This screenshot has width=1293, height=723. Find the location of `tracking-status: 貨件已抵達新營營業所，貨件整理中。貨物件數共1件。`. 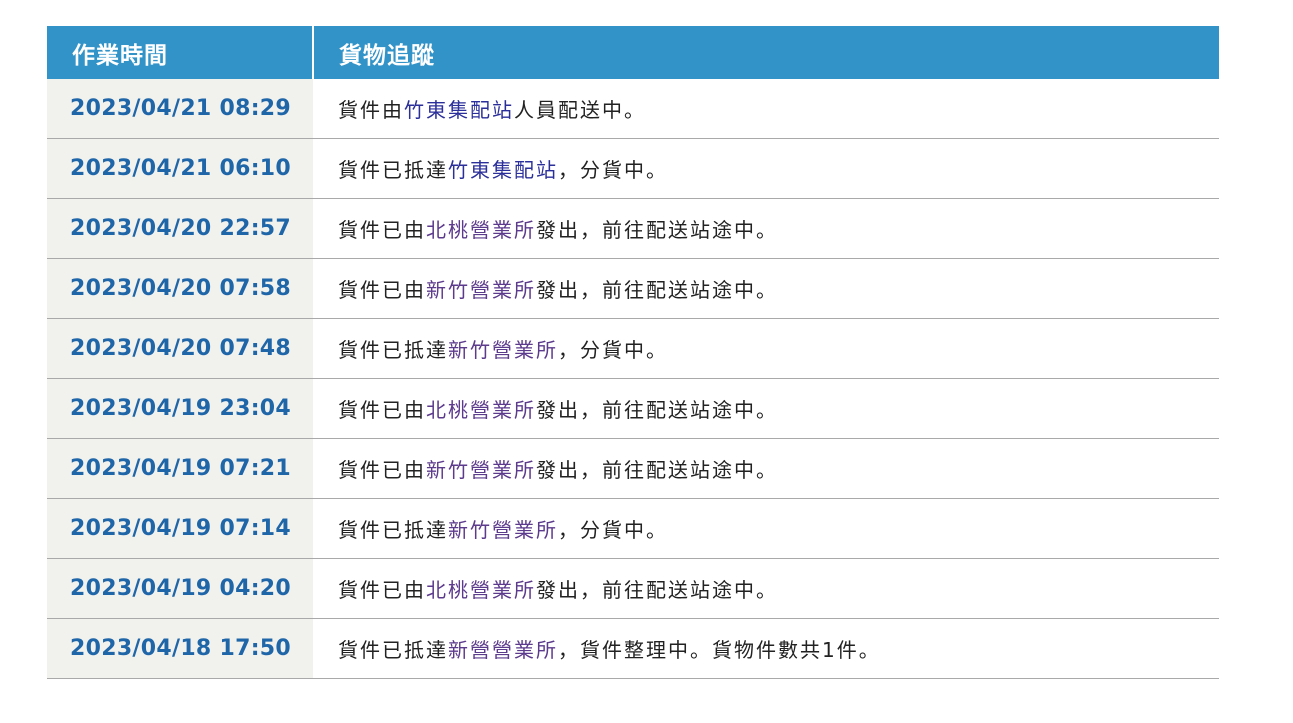

tracking-status: 貨件已抵達新營營業所，貨件整理中。貨物件數共1件。 is located at coordinates (766, 648).